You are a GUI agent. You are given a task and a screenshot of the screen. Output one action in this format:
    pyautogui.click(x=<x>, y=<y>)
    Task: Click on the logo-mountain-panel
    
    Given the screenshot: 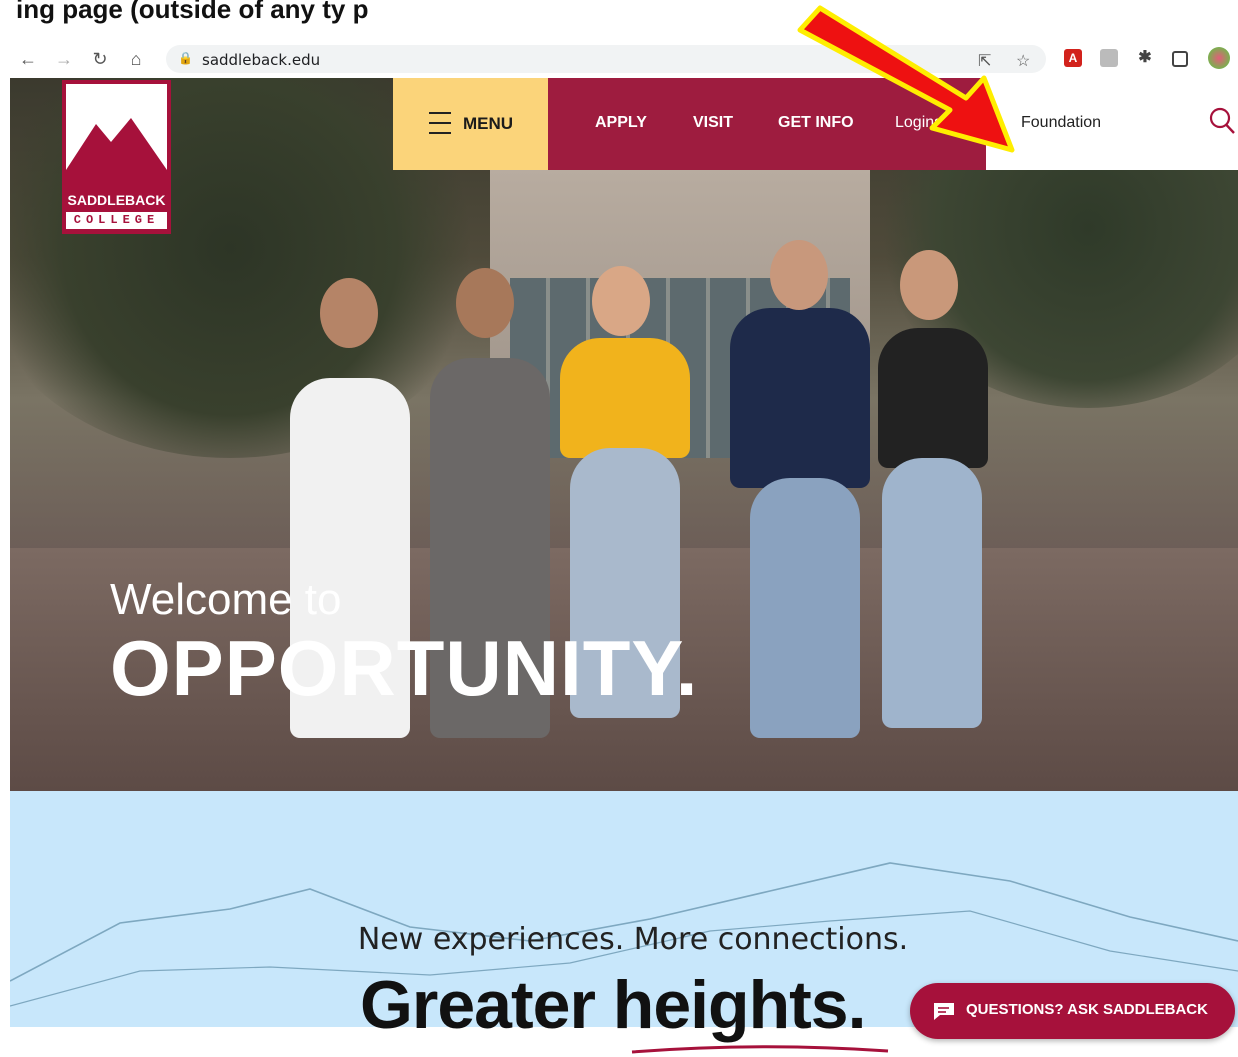 What is the action you would take?
    pyautogui.click(x=116, y=127)
    